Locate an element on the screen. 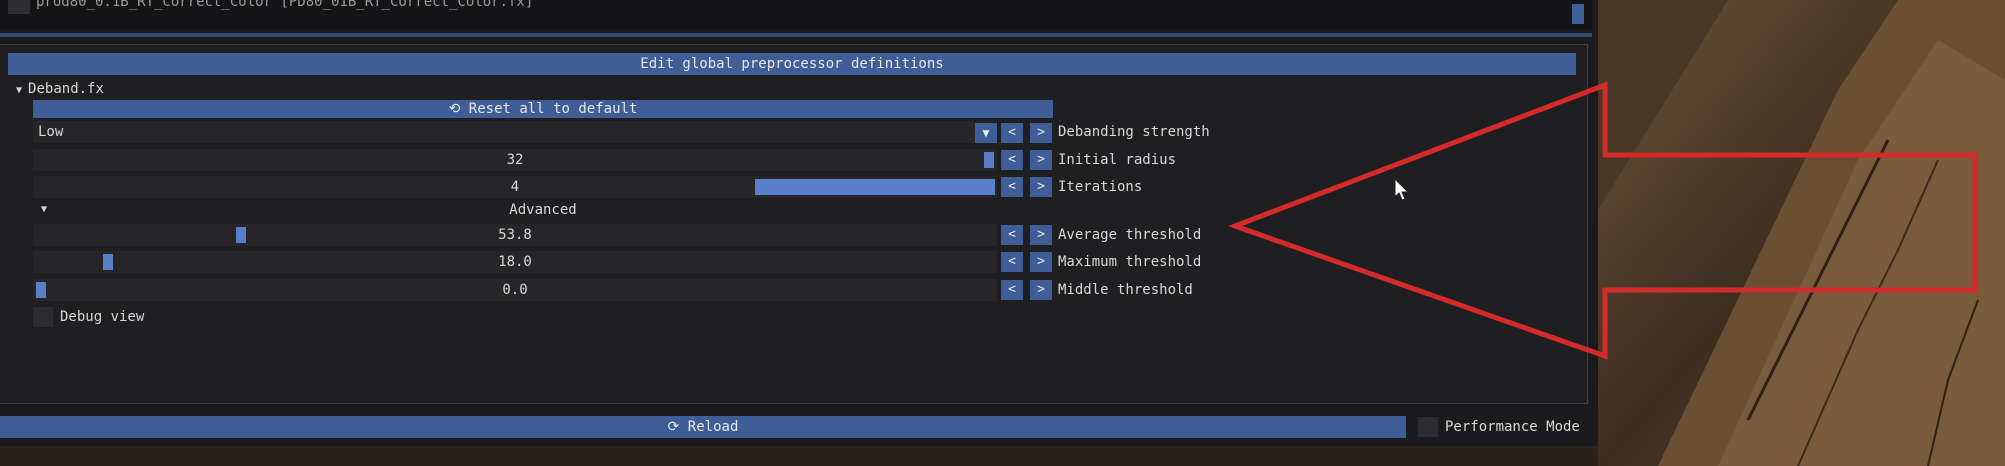  dropdown-arrow-icon: ▼ is located at coordinates (986, 133).